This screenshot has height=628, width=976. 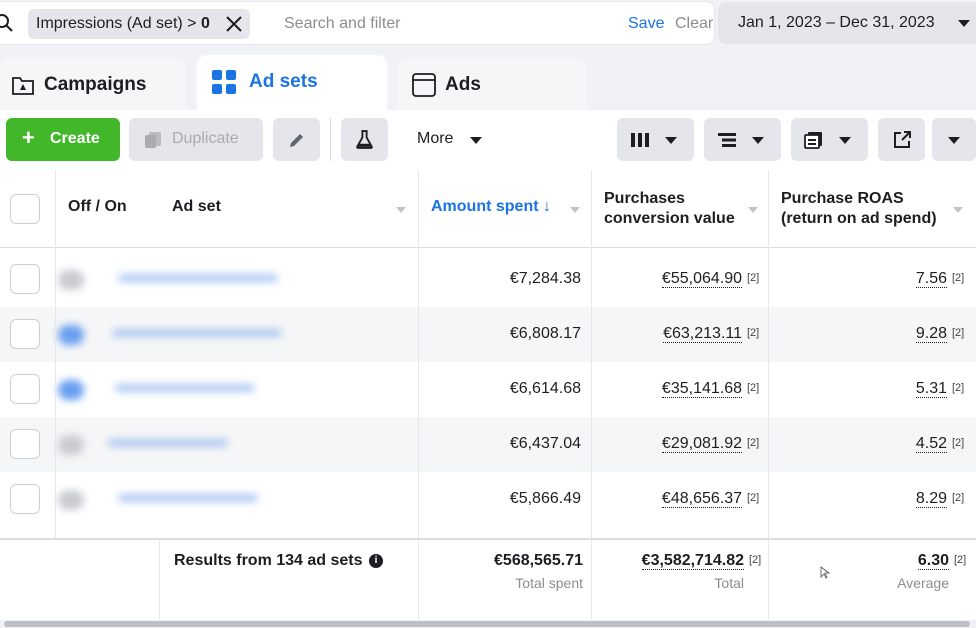 What do you see at coordinates (23, 86) in the screenshot?
I see `campaign-folder-icon` at bounding box center [23, 86].